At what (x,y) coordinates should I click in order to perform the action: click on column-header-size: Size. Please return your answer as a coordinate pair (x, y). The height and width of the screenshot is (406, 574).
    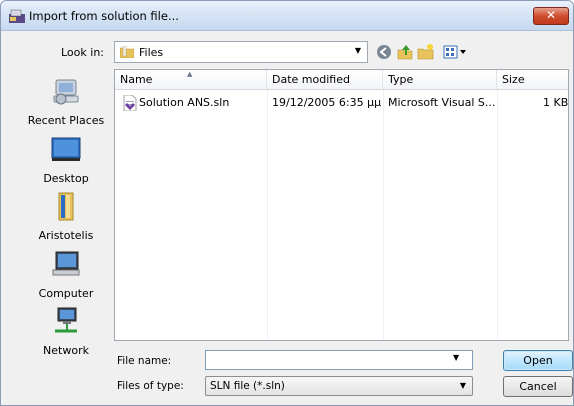
    Looking at the image, I should click on (532, 80).